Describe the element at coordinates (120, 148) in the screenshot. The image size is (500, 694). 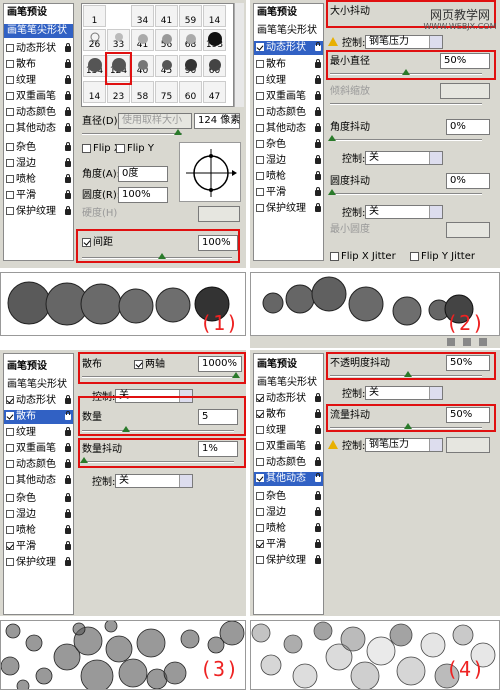
I see `flip-y-checkbox` at that location.